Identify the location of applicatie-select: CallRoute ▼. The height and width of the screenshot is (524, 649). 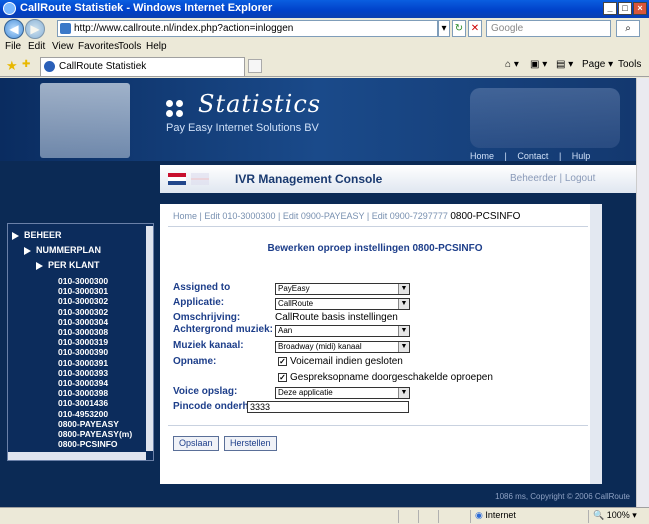
(342, 304).